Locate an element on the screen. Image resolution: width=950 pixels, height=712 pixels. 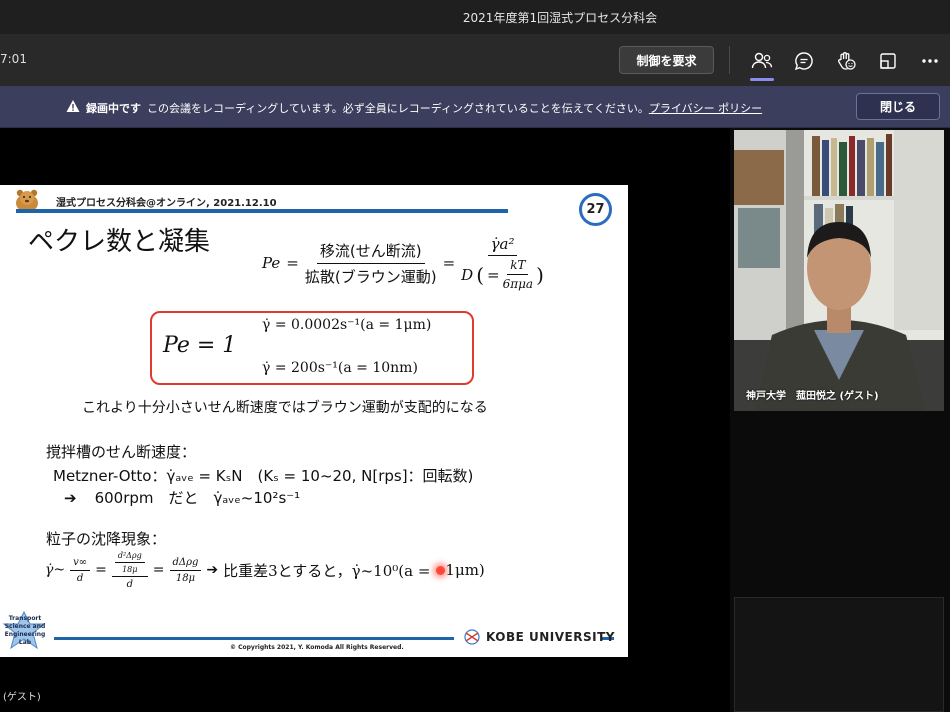
stokes-einstein-fraction: kT 6πμa is located at coordinates (518, 274).